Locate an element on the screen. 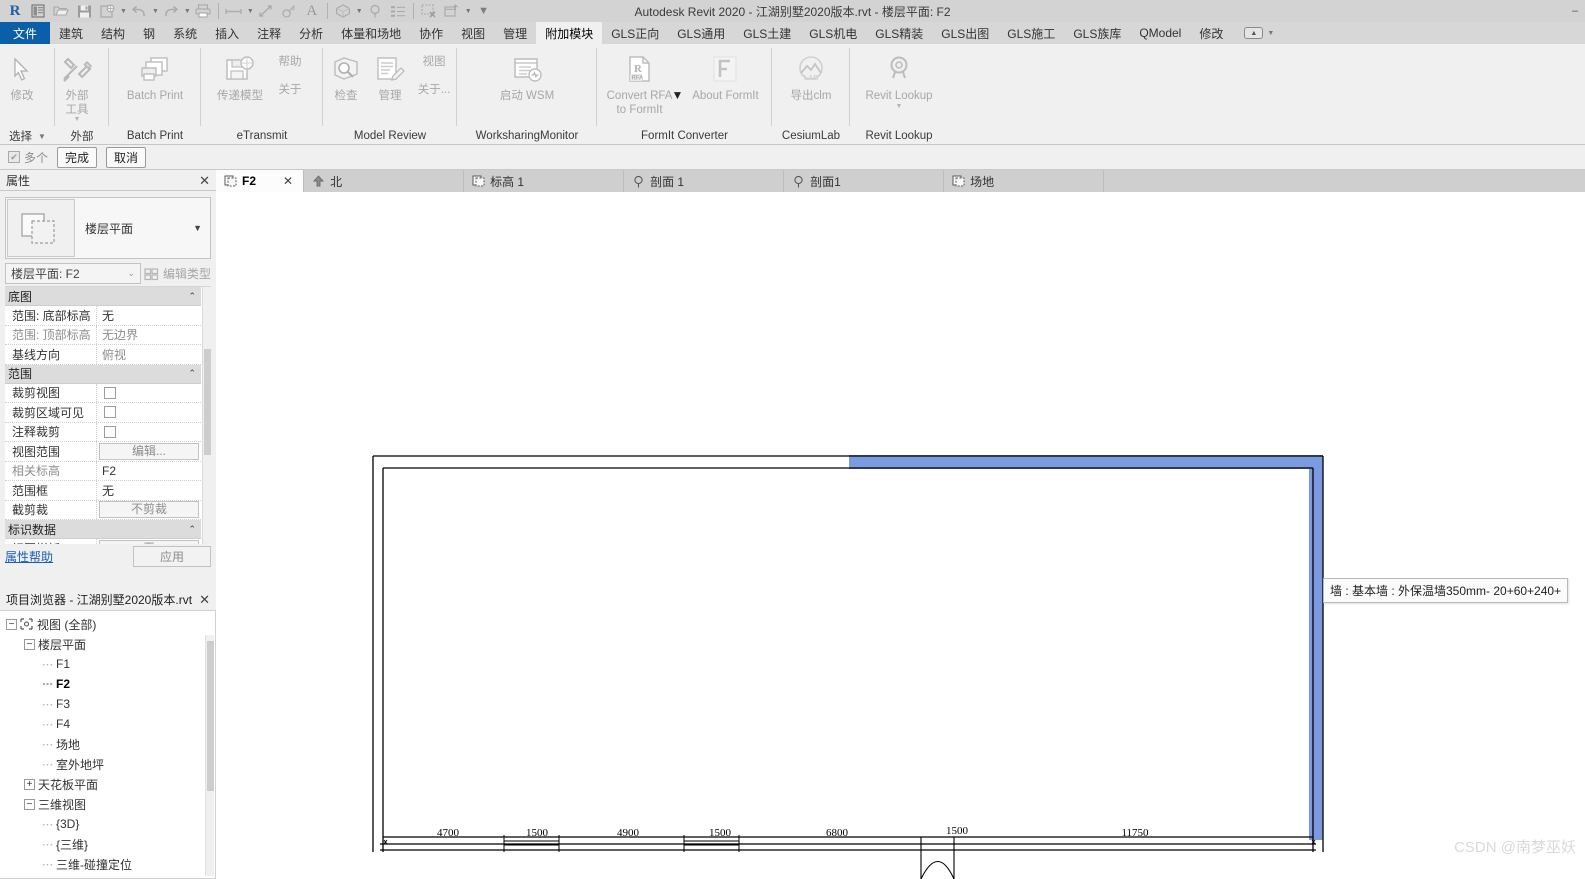 Image resolution: width=1585 pixels, height=879 pixels. project-icon is located at coordinates (38, 11).